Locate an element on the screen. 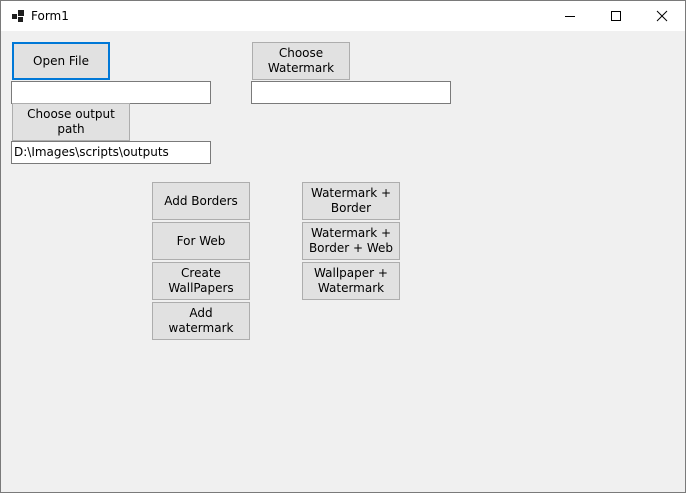  minimize-icon is located at coordinates (570, 16).